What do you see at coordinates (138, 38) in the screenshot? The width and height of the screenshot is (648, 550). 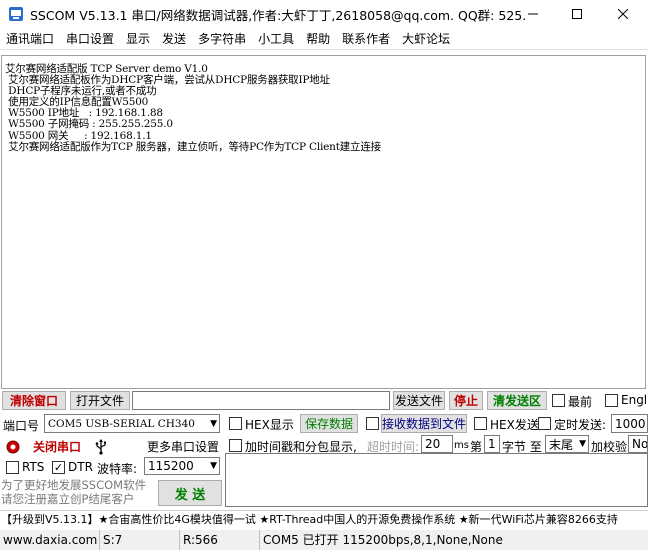 I see `menu-display: 显示` at bounding box center [138, 38].